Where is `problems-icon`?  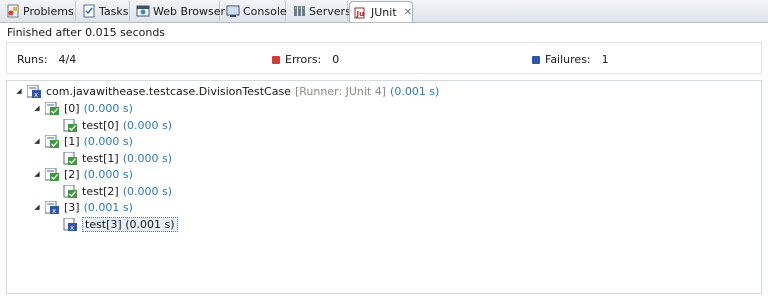 problems-icon is located at coordinates (13, 11).